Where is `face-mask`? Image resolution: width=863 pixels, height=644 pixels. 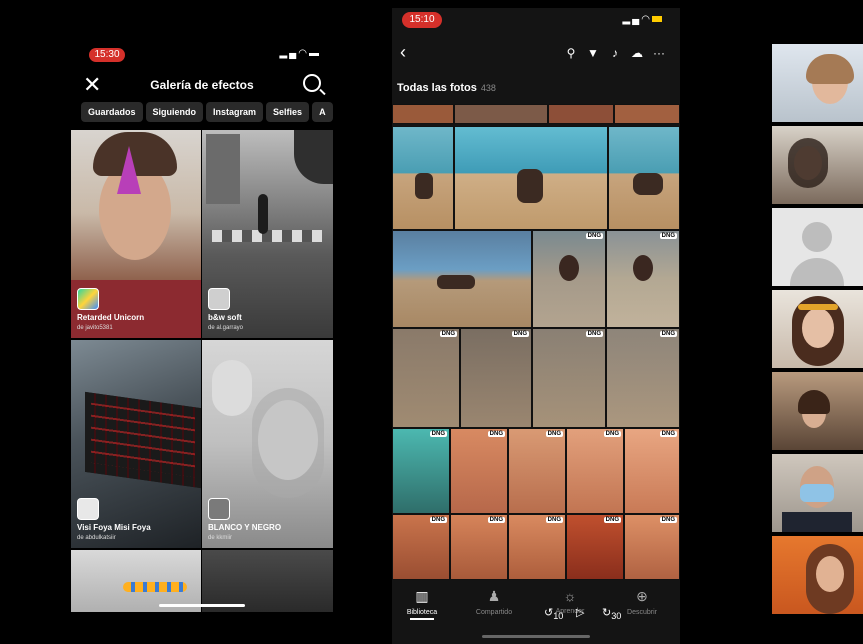
face-mask is located at coordinates (817, 493).